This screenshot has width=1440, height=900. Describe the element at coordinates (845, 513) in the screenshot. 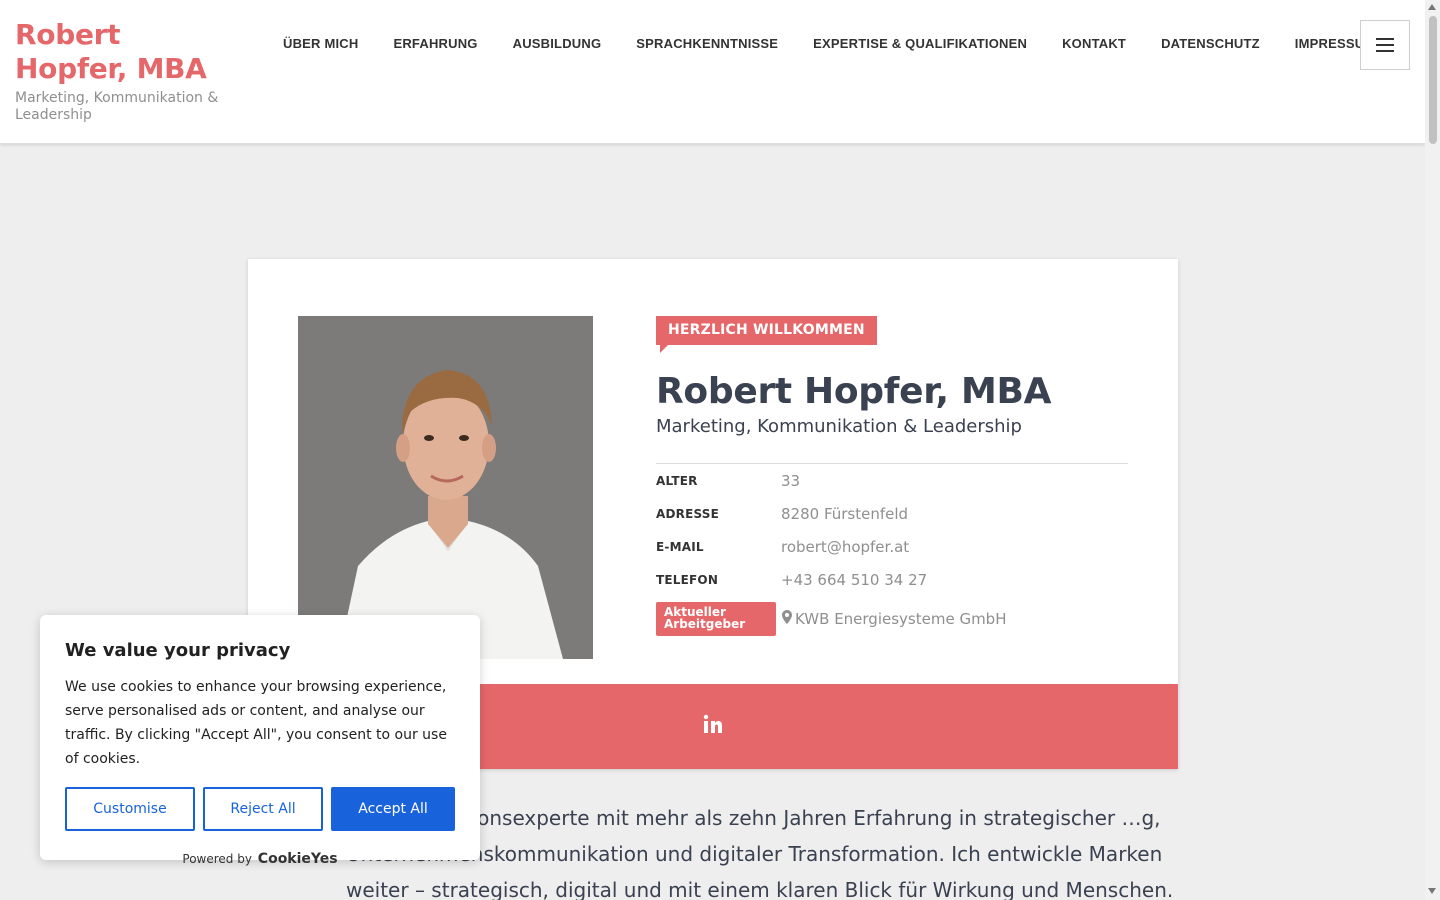

I see `field-value: 8280 Fürstenfeld` at that location.